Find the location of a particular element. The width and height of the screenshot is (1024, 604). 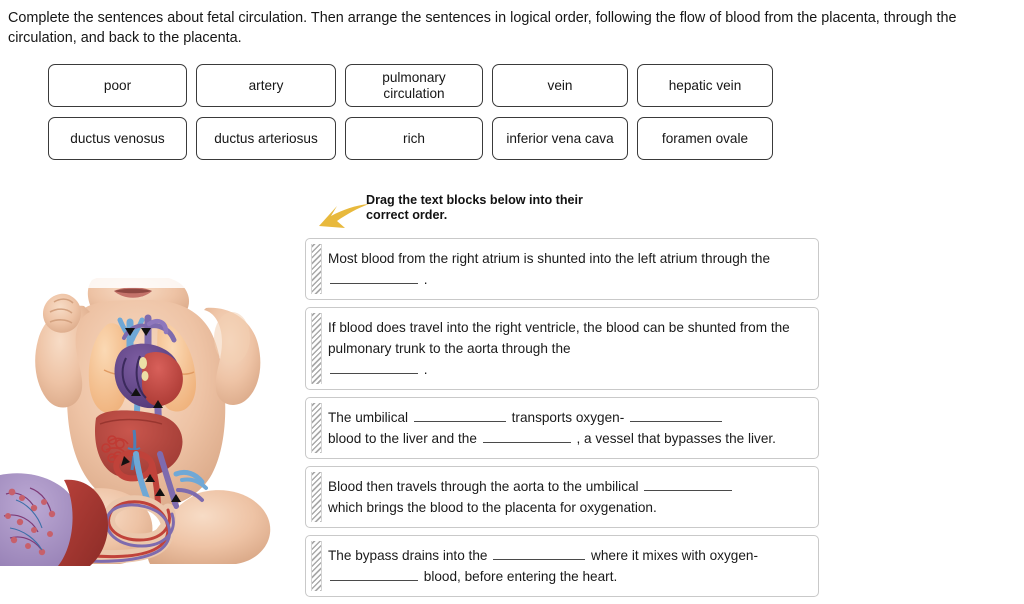

word-chip-label: vein is located at coordinates (560, 85).